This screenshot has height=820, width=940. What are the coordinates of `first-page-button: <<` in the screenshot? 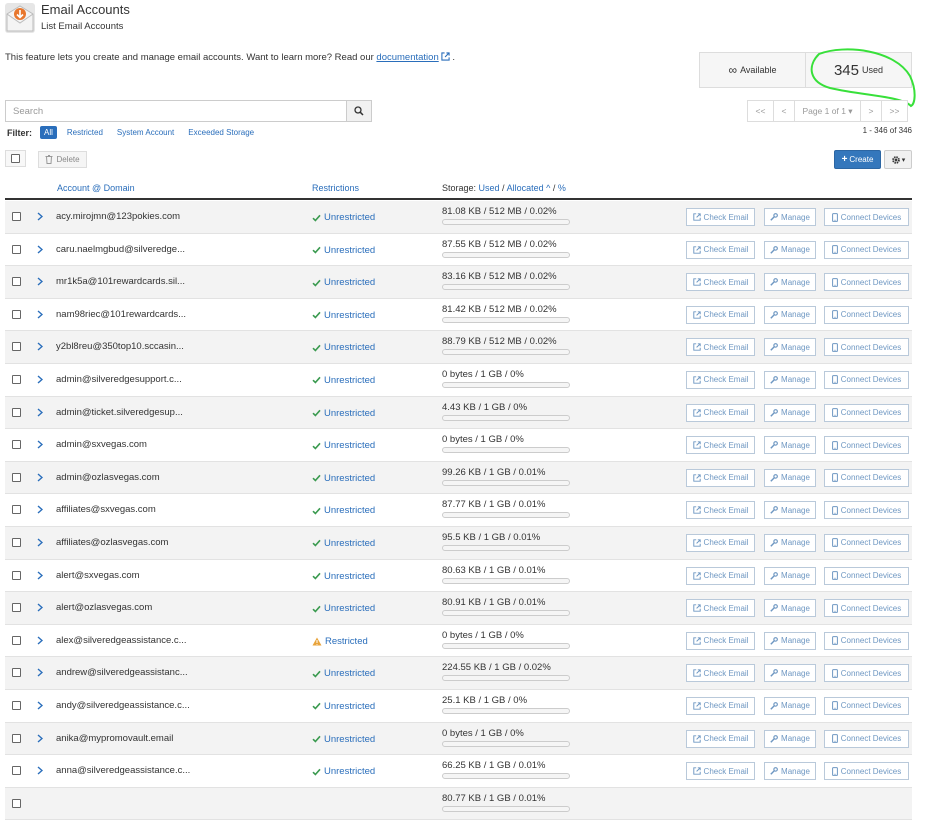 It's located at (760, 111).